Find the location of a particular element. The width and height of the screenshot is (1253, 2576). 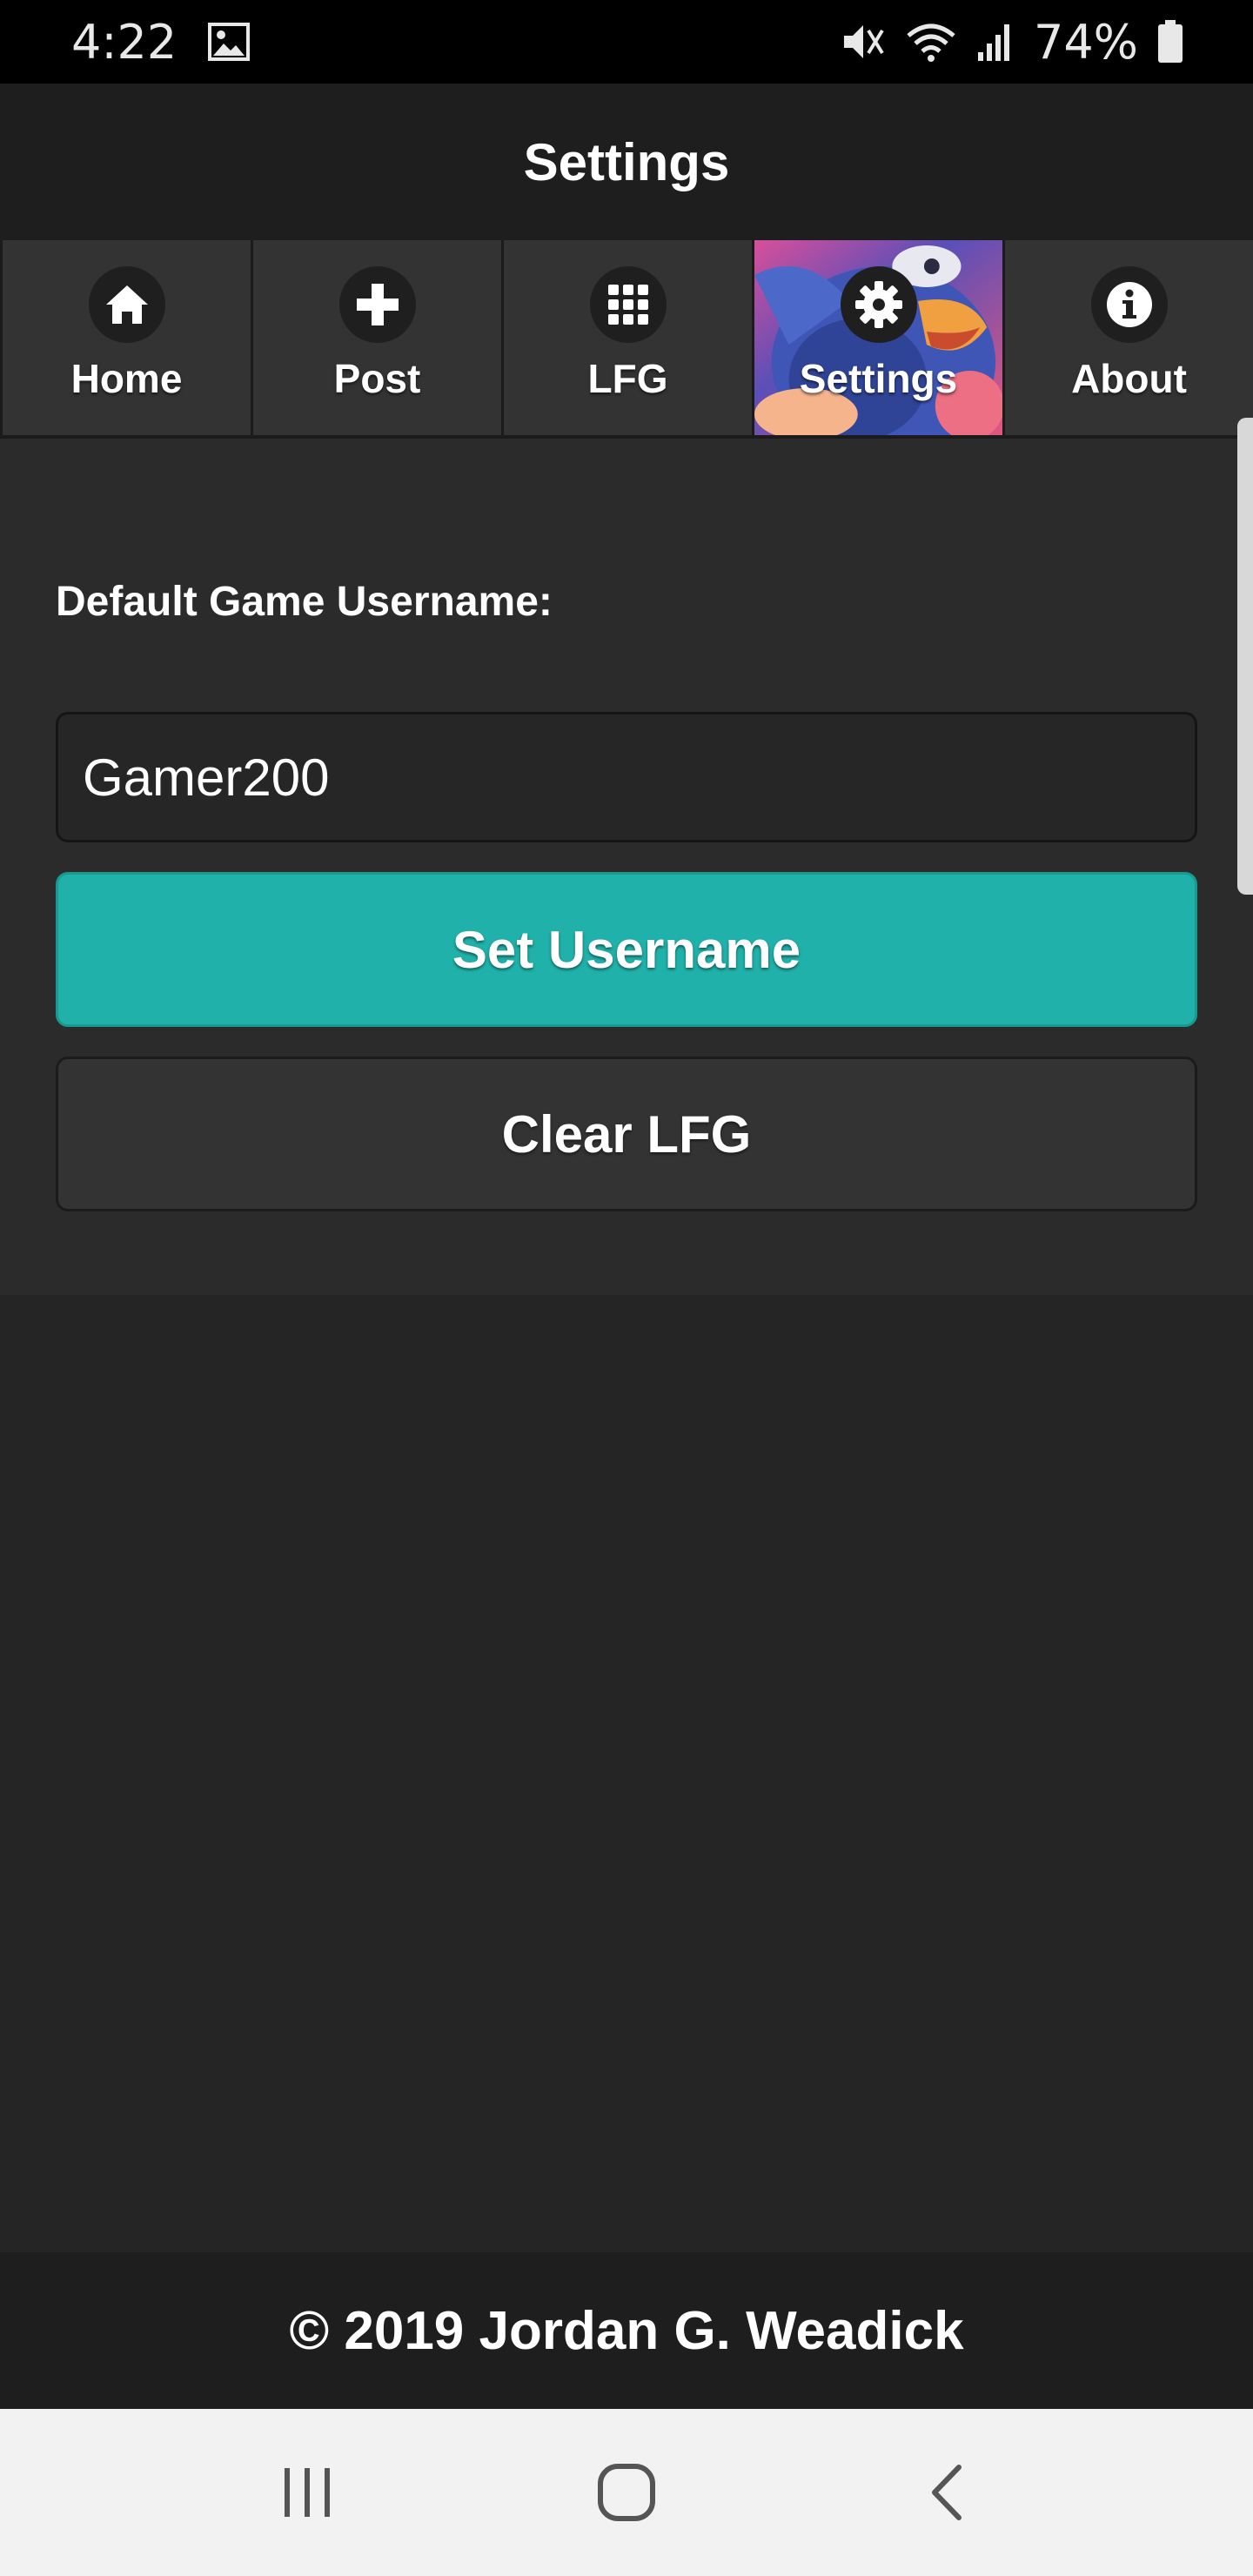

page-title: Settings is located at coordinates (626, 162).